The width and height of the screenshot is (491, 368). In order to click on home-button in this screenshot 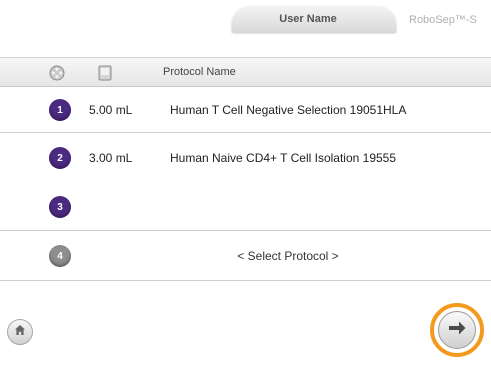, I will do `click(20, 332)`.